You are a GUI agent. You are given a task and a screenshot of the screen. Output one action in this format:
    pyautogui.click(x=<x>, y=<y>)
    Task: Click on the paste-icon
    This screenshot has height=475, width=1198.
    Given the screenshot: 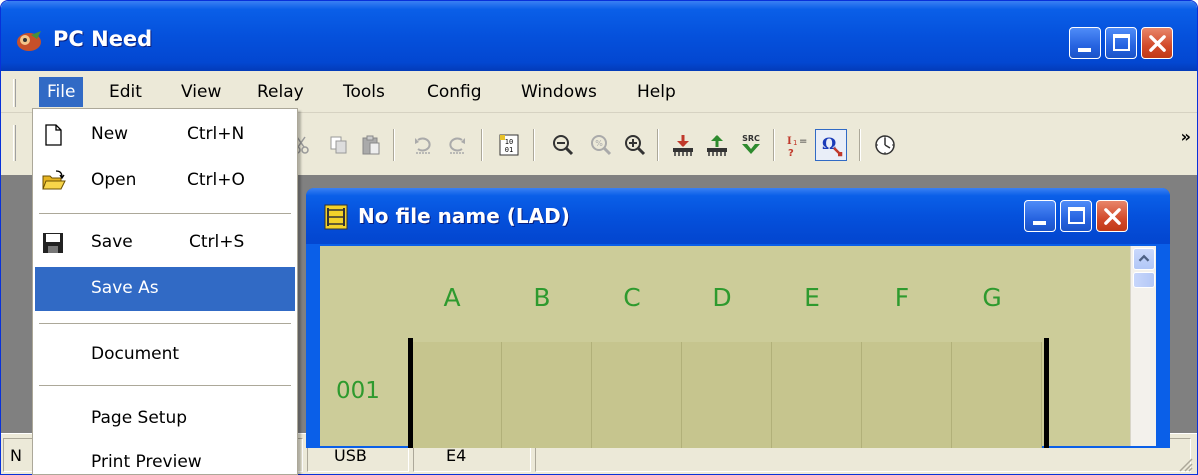 What is the action you would take?
    pyautogui.click(x=371, y=145)
    